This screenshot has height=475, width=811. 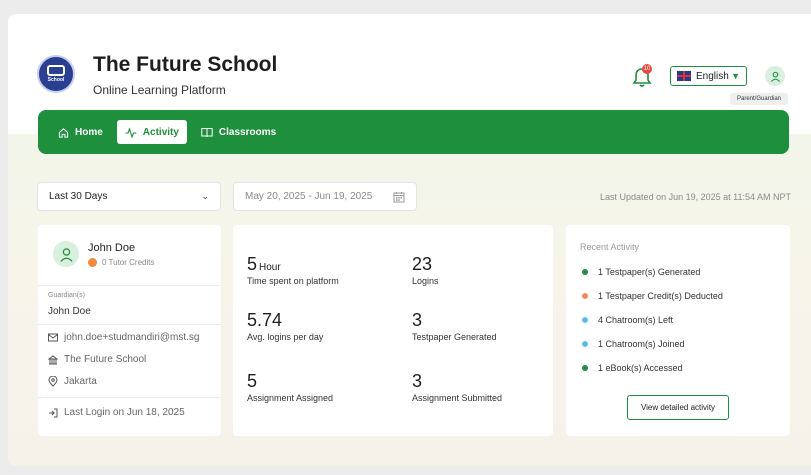 I want to click on activity-item-text: 1 Chatroom(s) Joined, so click(x=641, y=344).